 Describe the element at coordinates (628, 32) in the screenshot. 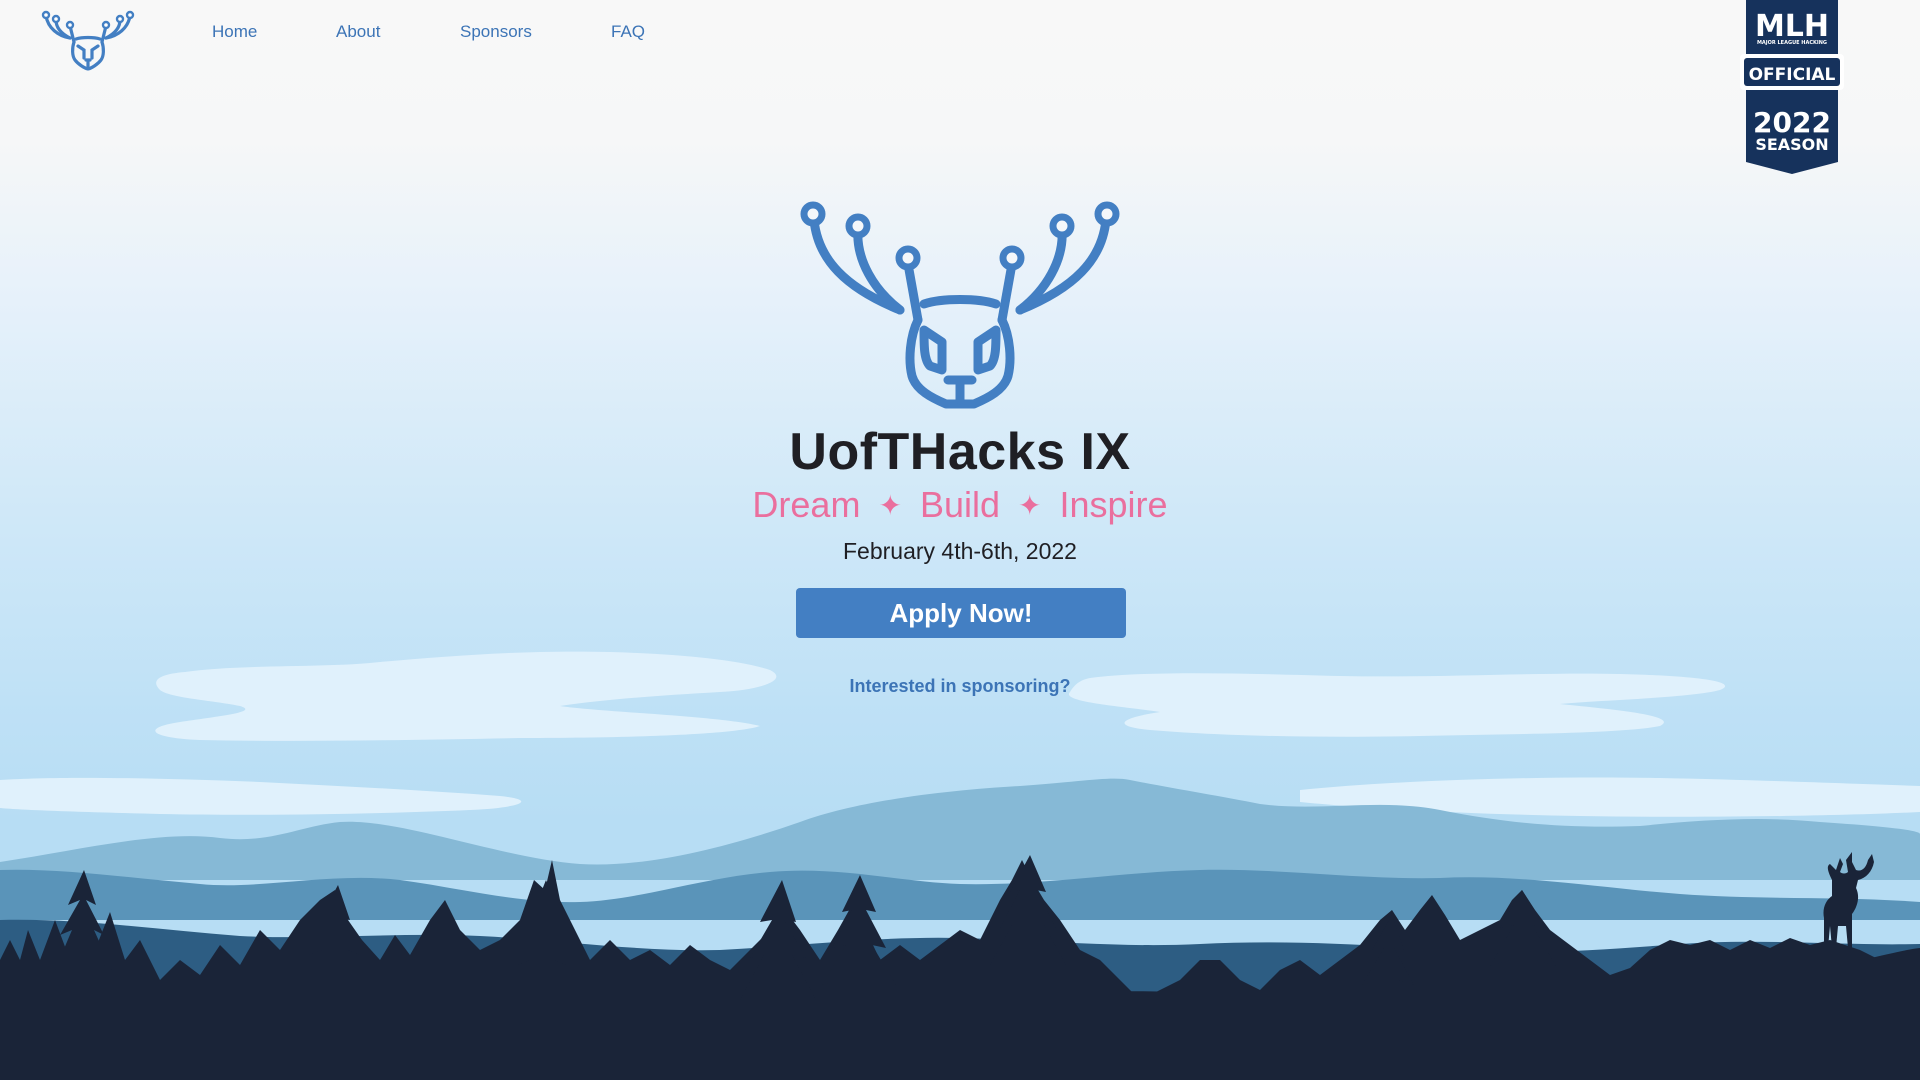

I see `nav-link-faq: FAQ` at that location.